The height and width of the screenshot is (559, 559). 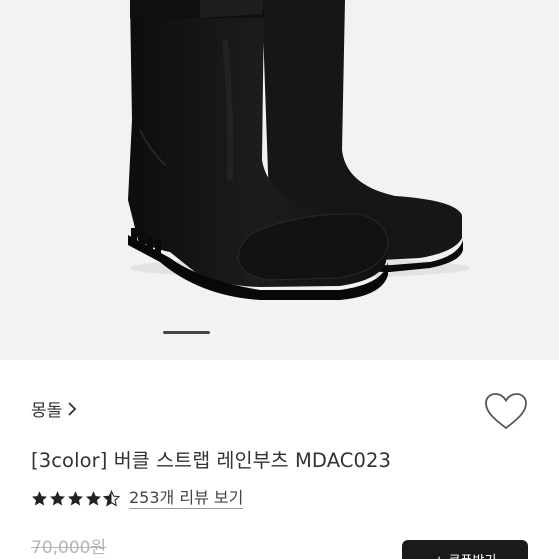 I want to click on product-rating: 253개 리뷰 보기, so click(x=137, y=498).